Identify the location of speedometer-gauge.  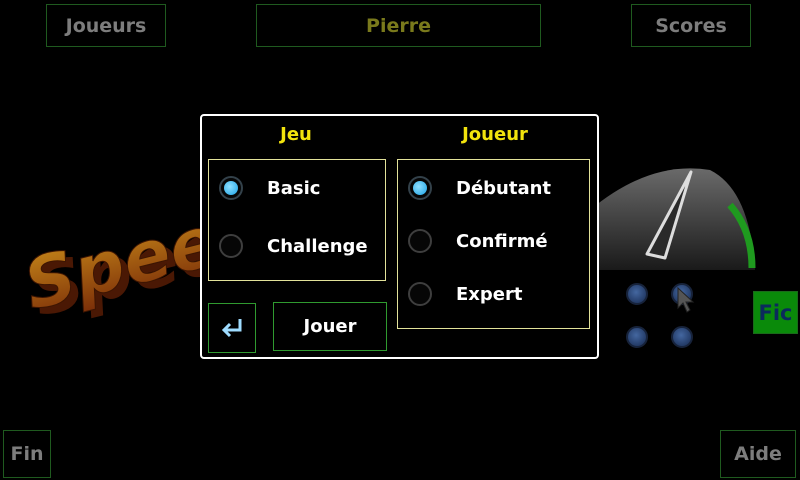
(673, 219).